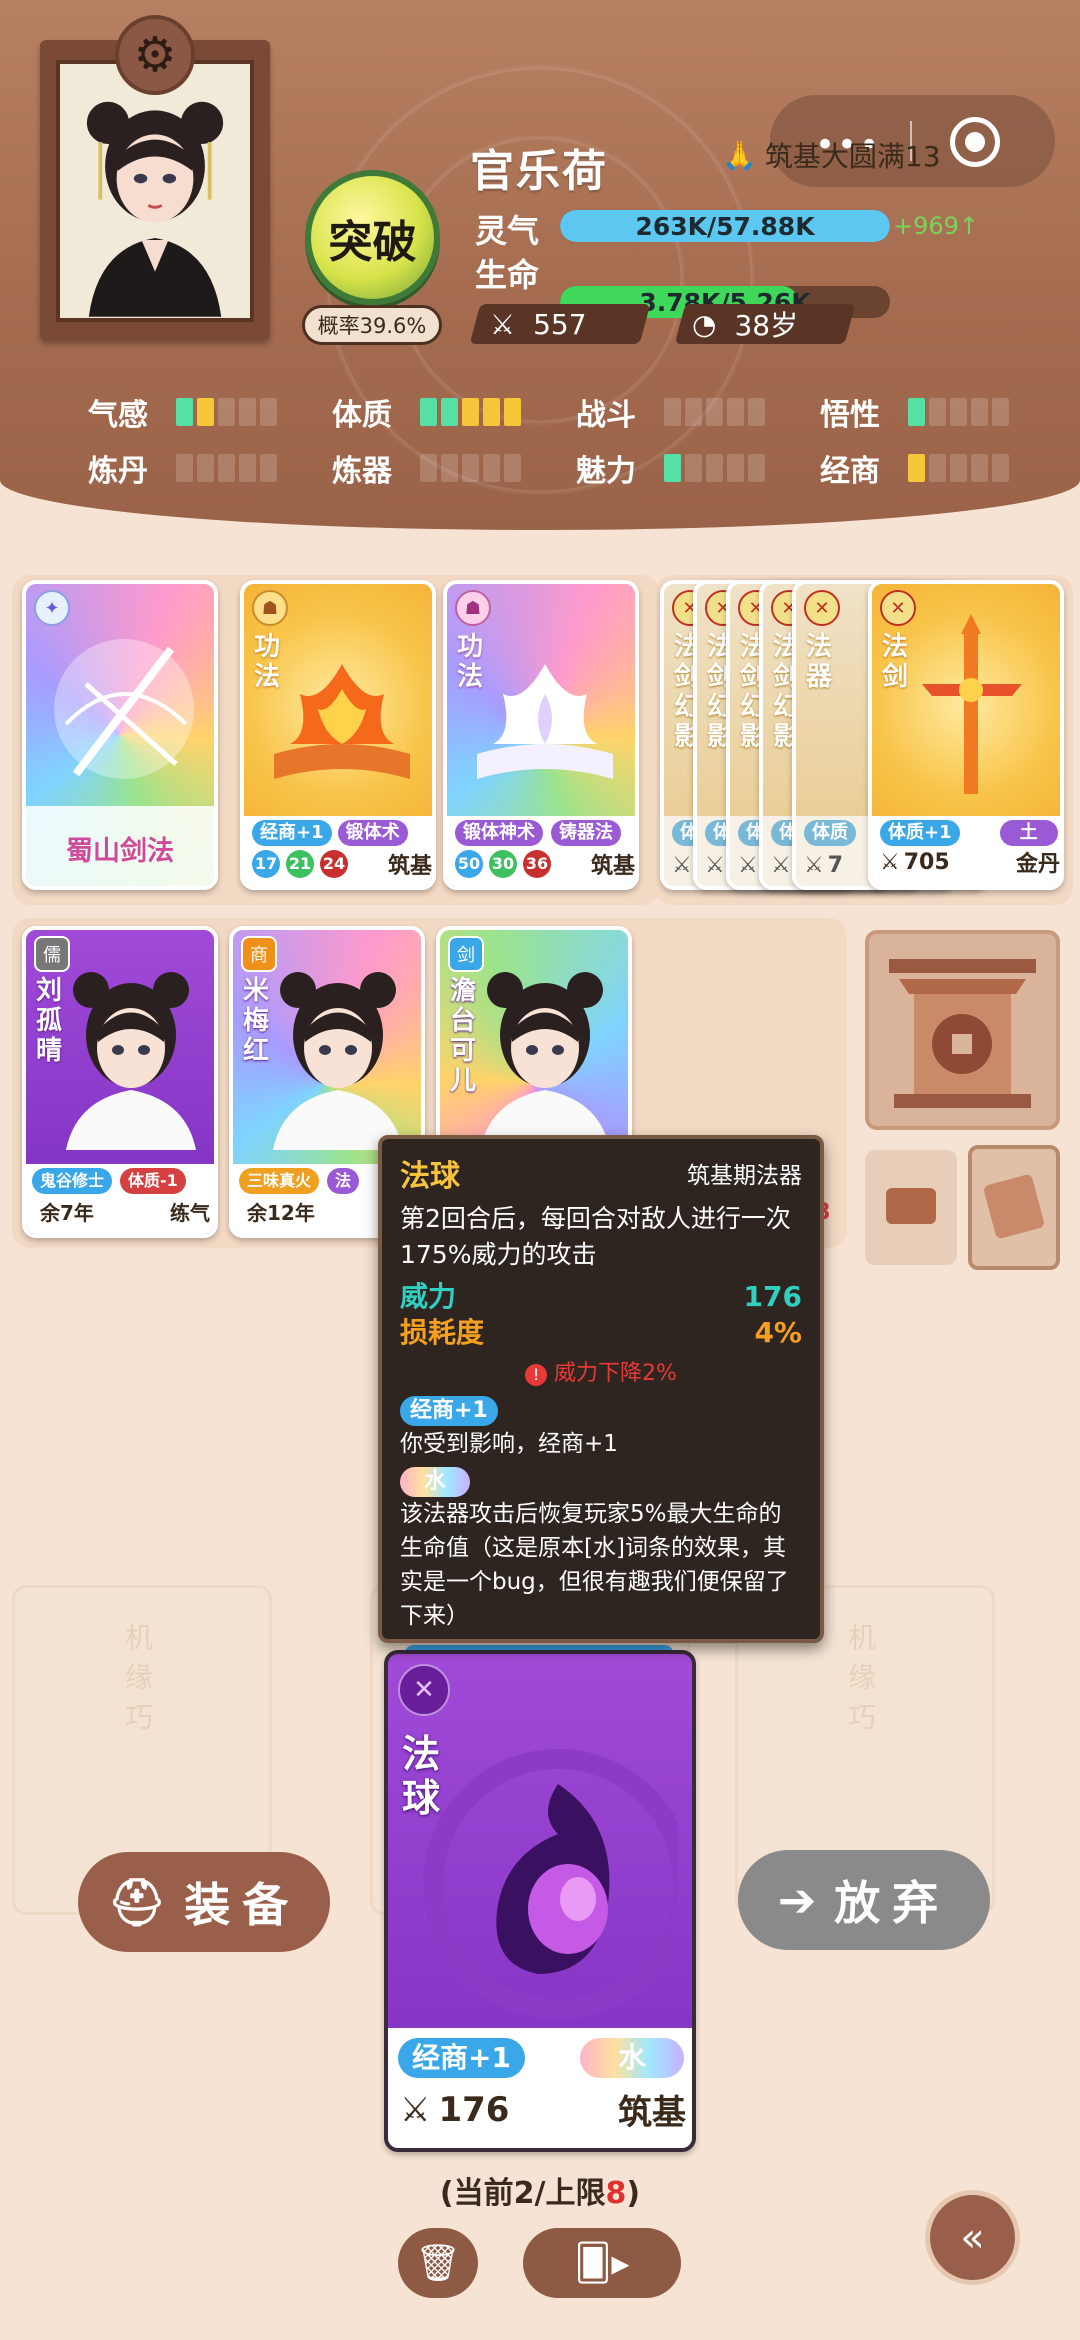 This screenshot has width=1080, height=2340. Describe the element at coordinates (155, 191) in the screenshot. I see `character-portrait-art` at that location.